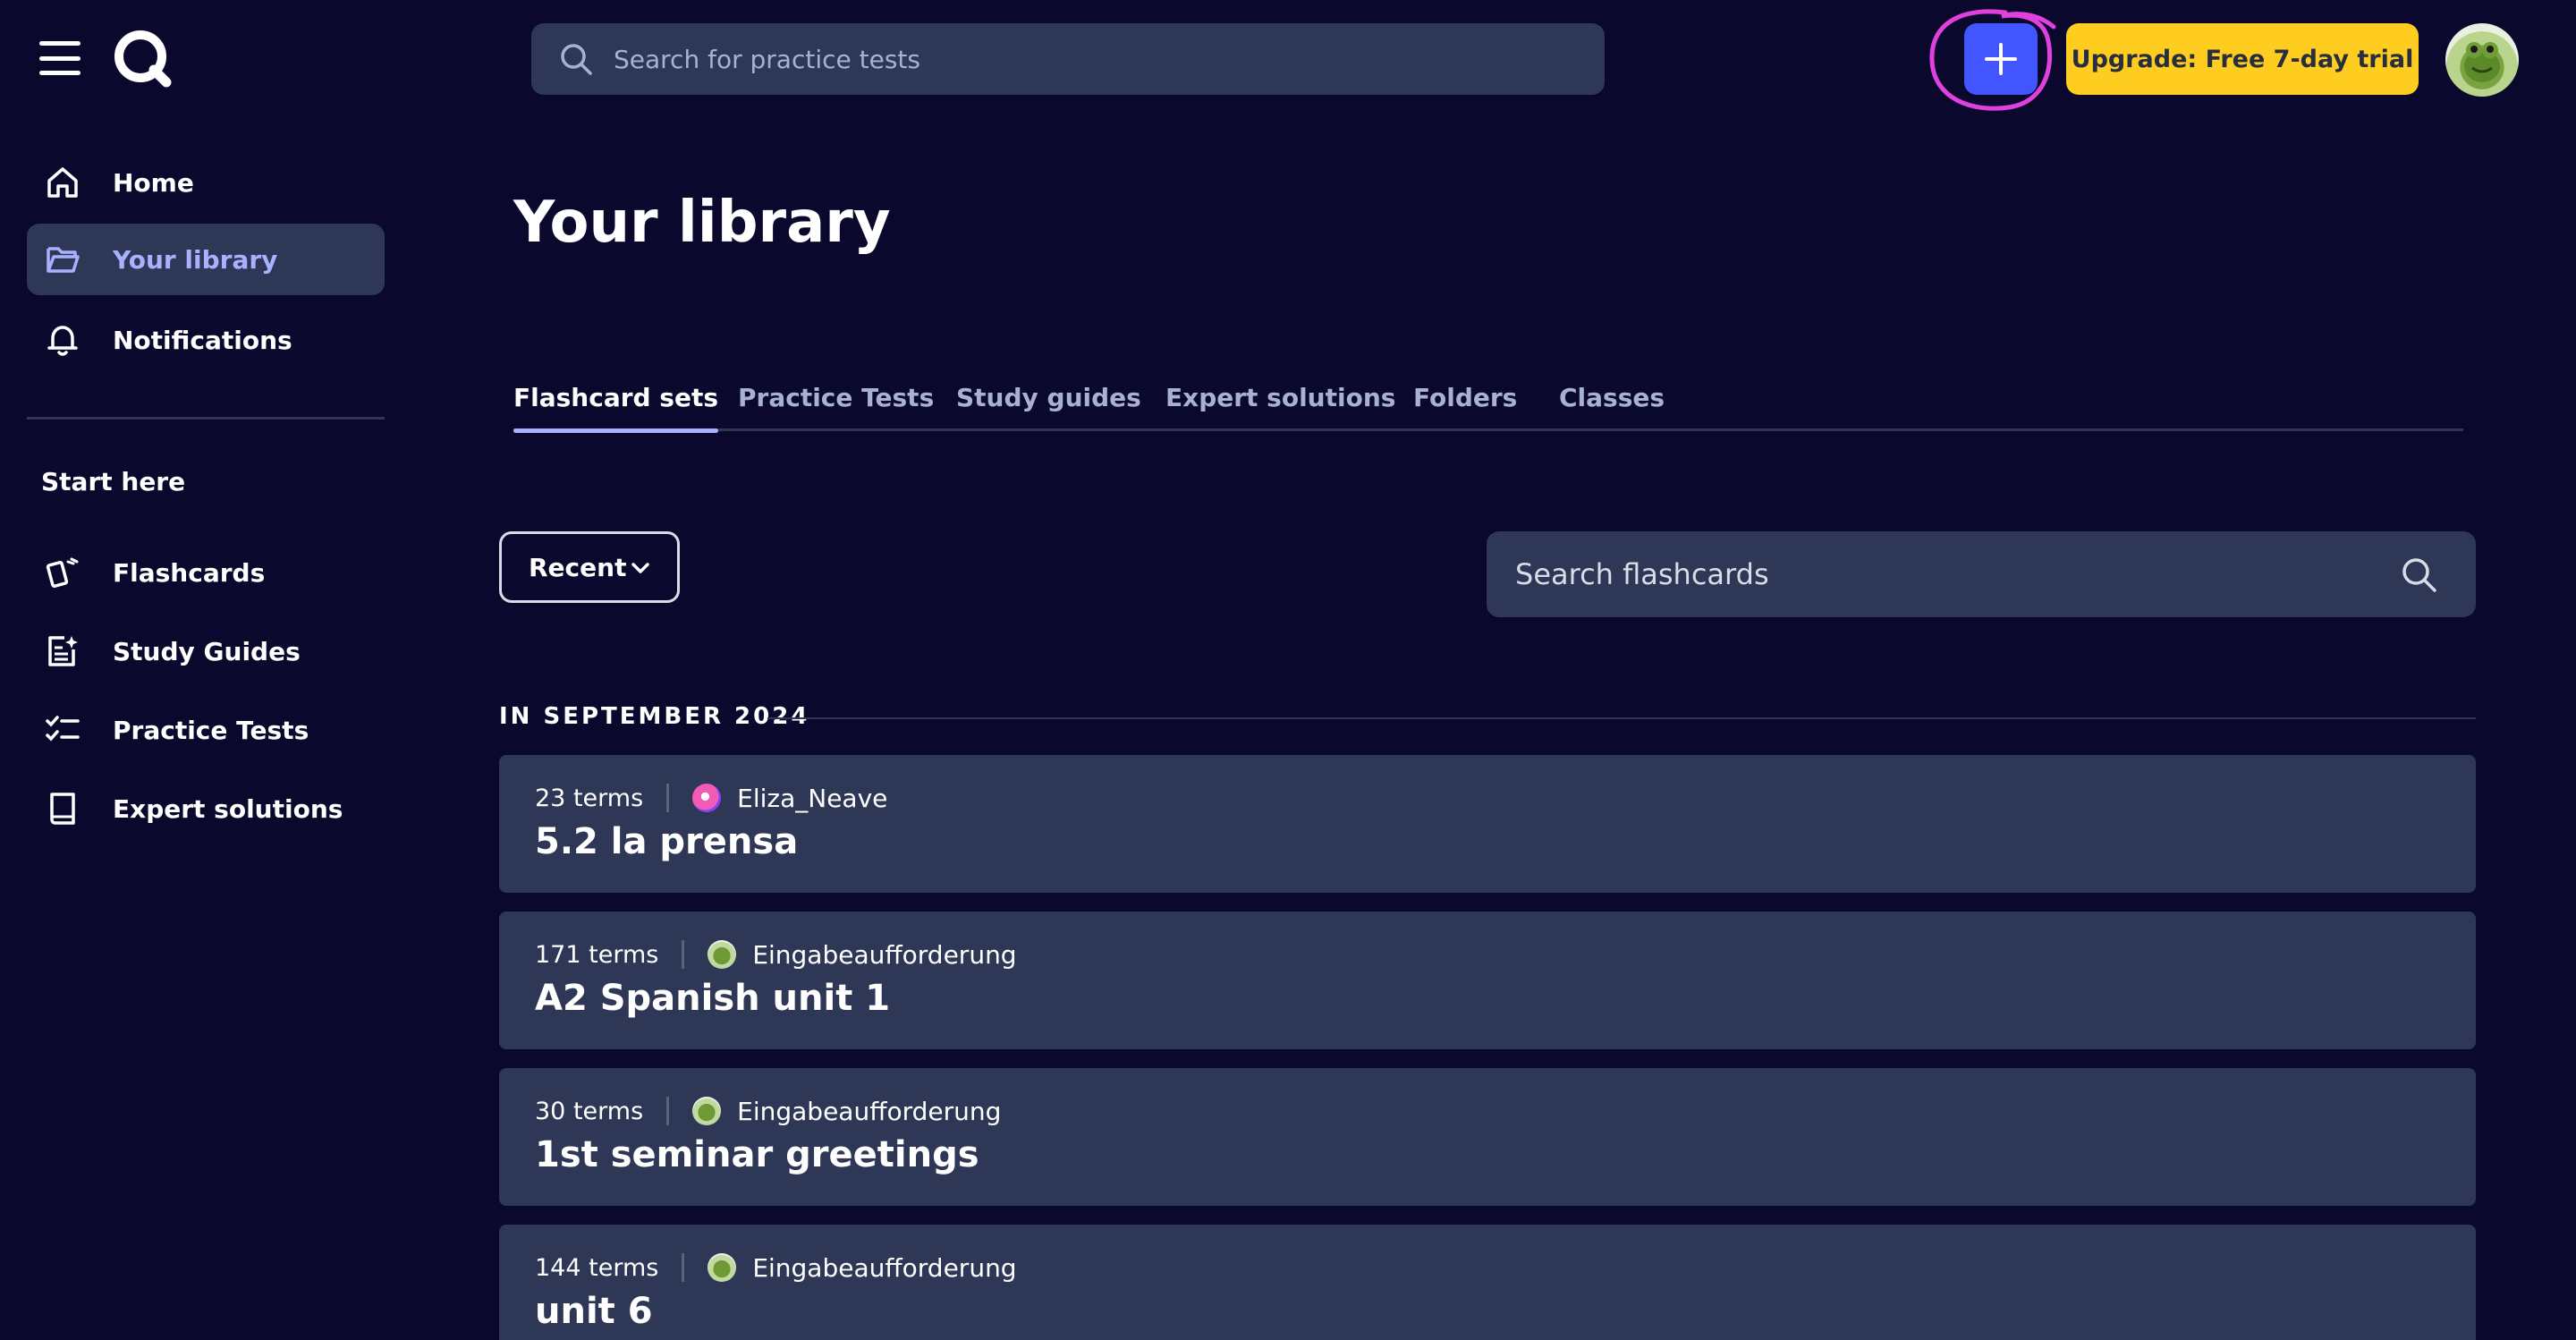 This screenshot has height=1340, width=2576. Describe the element at coordinates (1048, 407) in the screenshot. I see `tab-study-guides: Study guides` at that location.